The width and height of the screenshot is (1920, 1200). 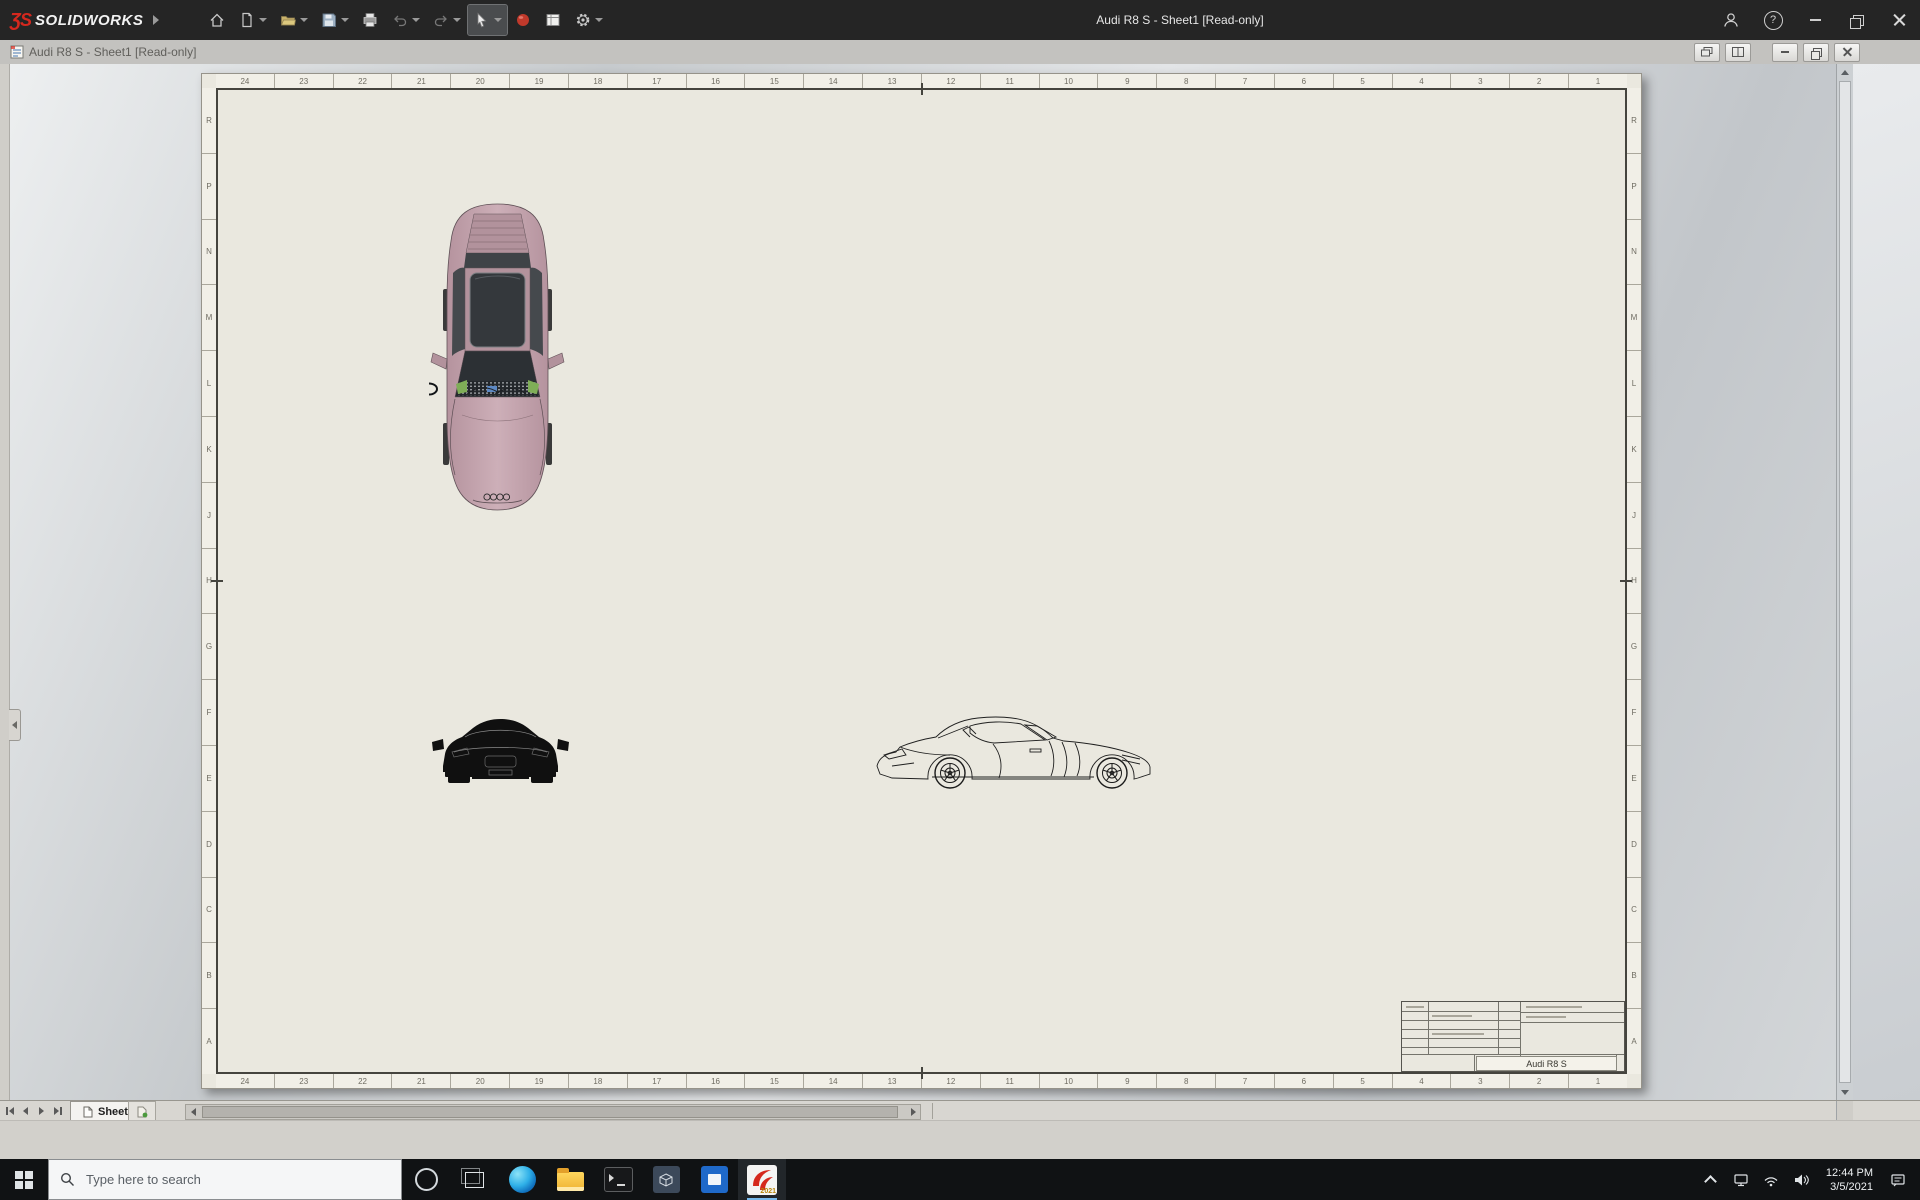 I want to click on drawing-view-side, so click(x=1029, y=754).